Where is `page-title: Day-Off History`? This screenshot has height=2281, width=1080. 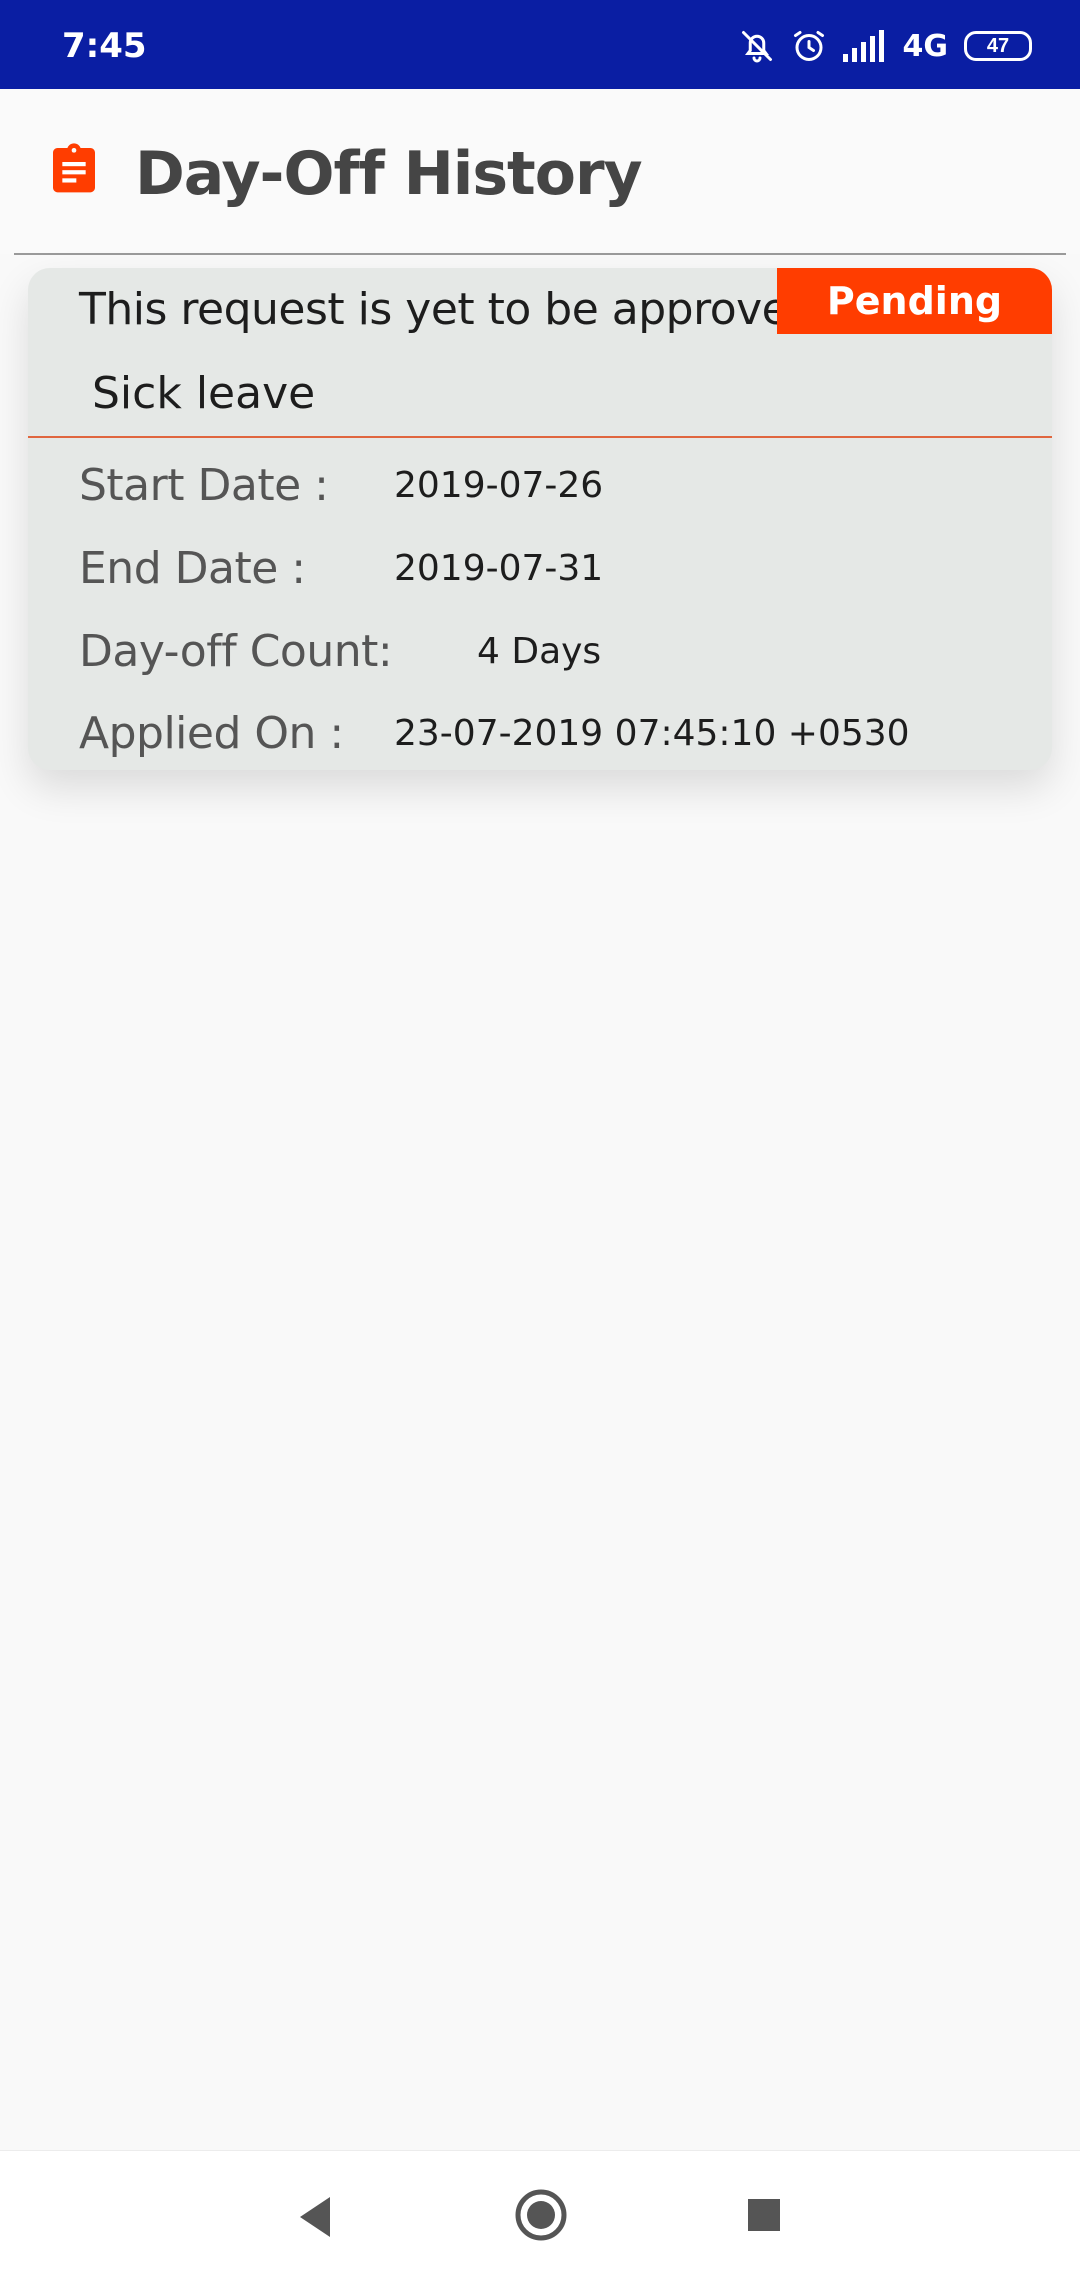
page-title: Day-Off History is located at coordinates (389, 174).